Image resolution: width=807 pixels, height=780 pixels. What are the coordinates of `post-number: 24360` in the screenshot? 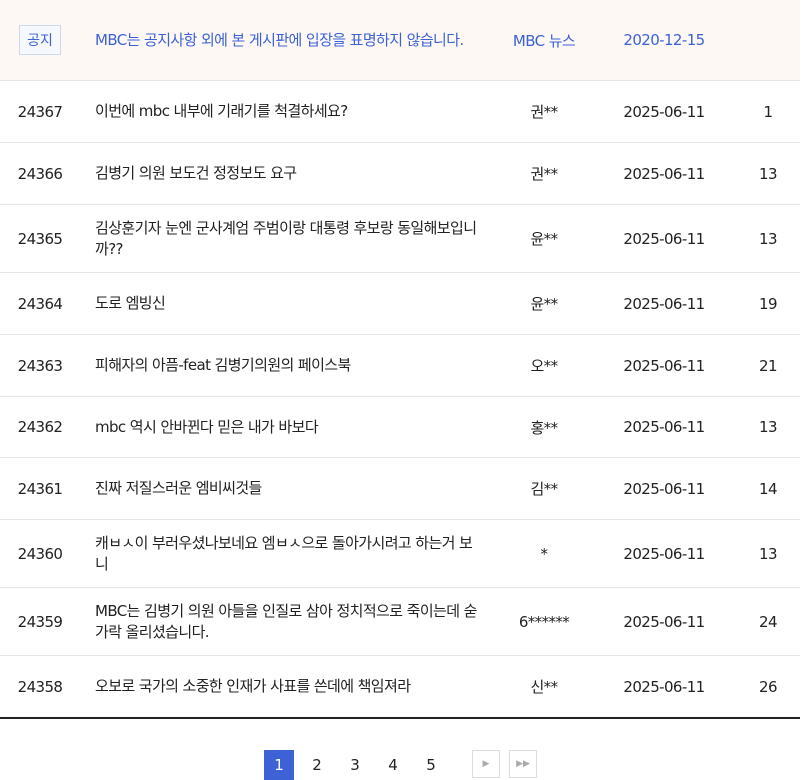 It's located at (40, 553).